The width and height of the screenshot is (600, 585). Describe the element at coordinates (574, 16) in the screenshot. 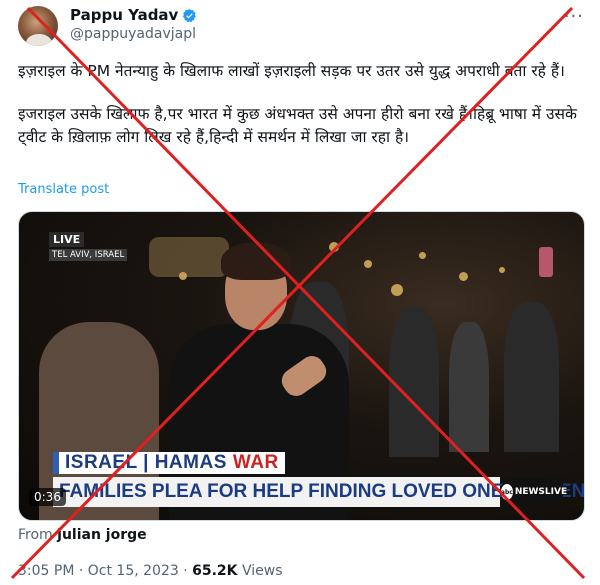

I see `more-options-icon: ···` at that location.